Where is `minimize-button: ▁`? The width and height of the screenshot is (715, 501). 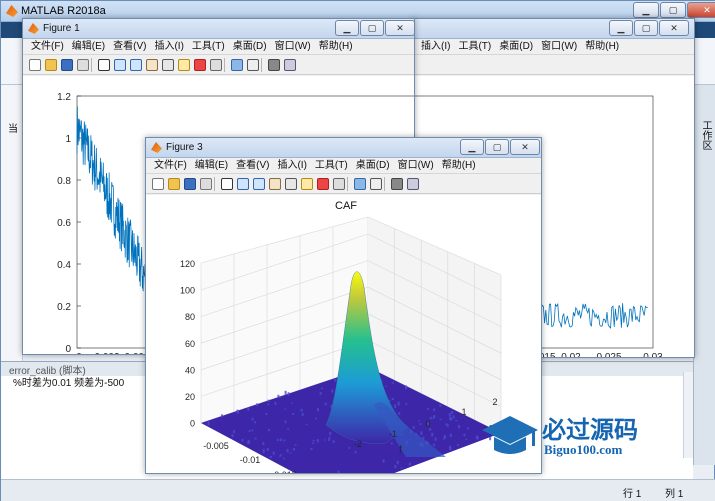
minimize-button: ▁ is located at coordinates (646, 10).